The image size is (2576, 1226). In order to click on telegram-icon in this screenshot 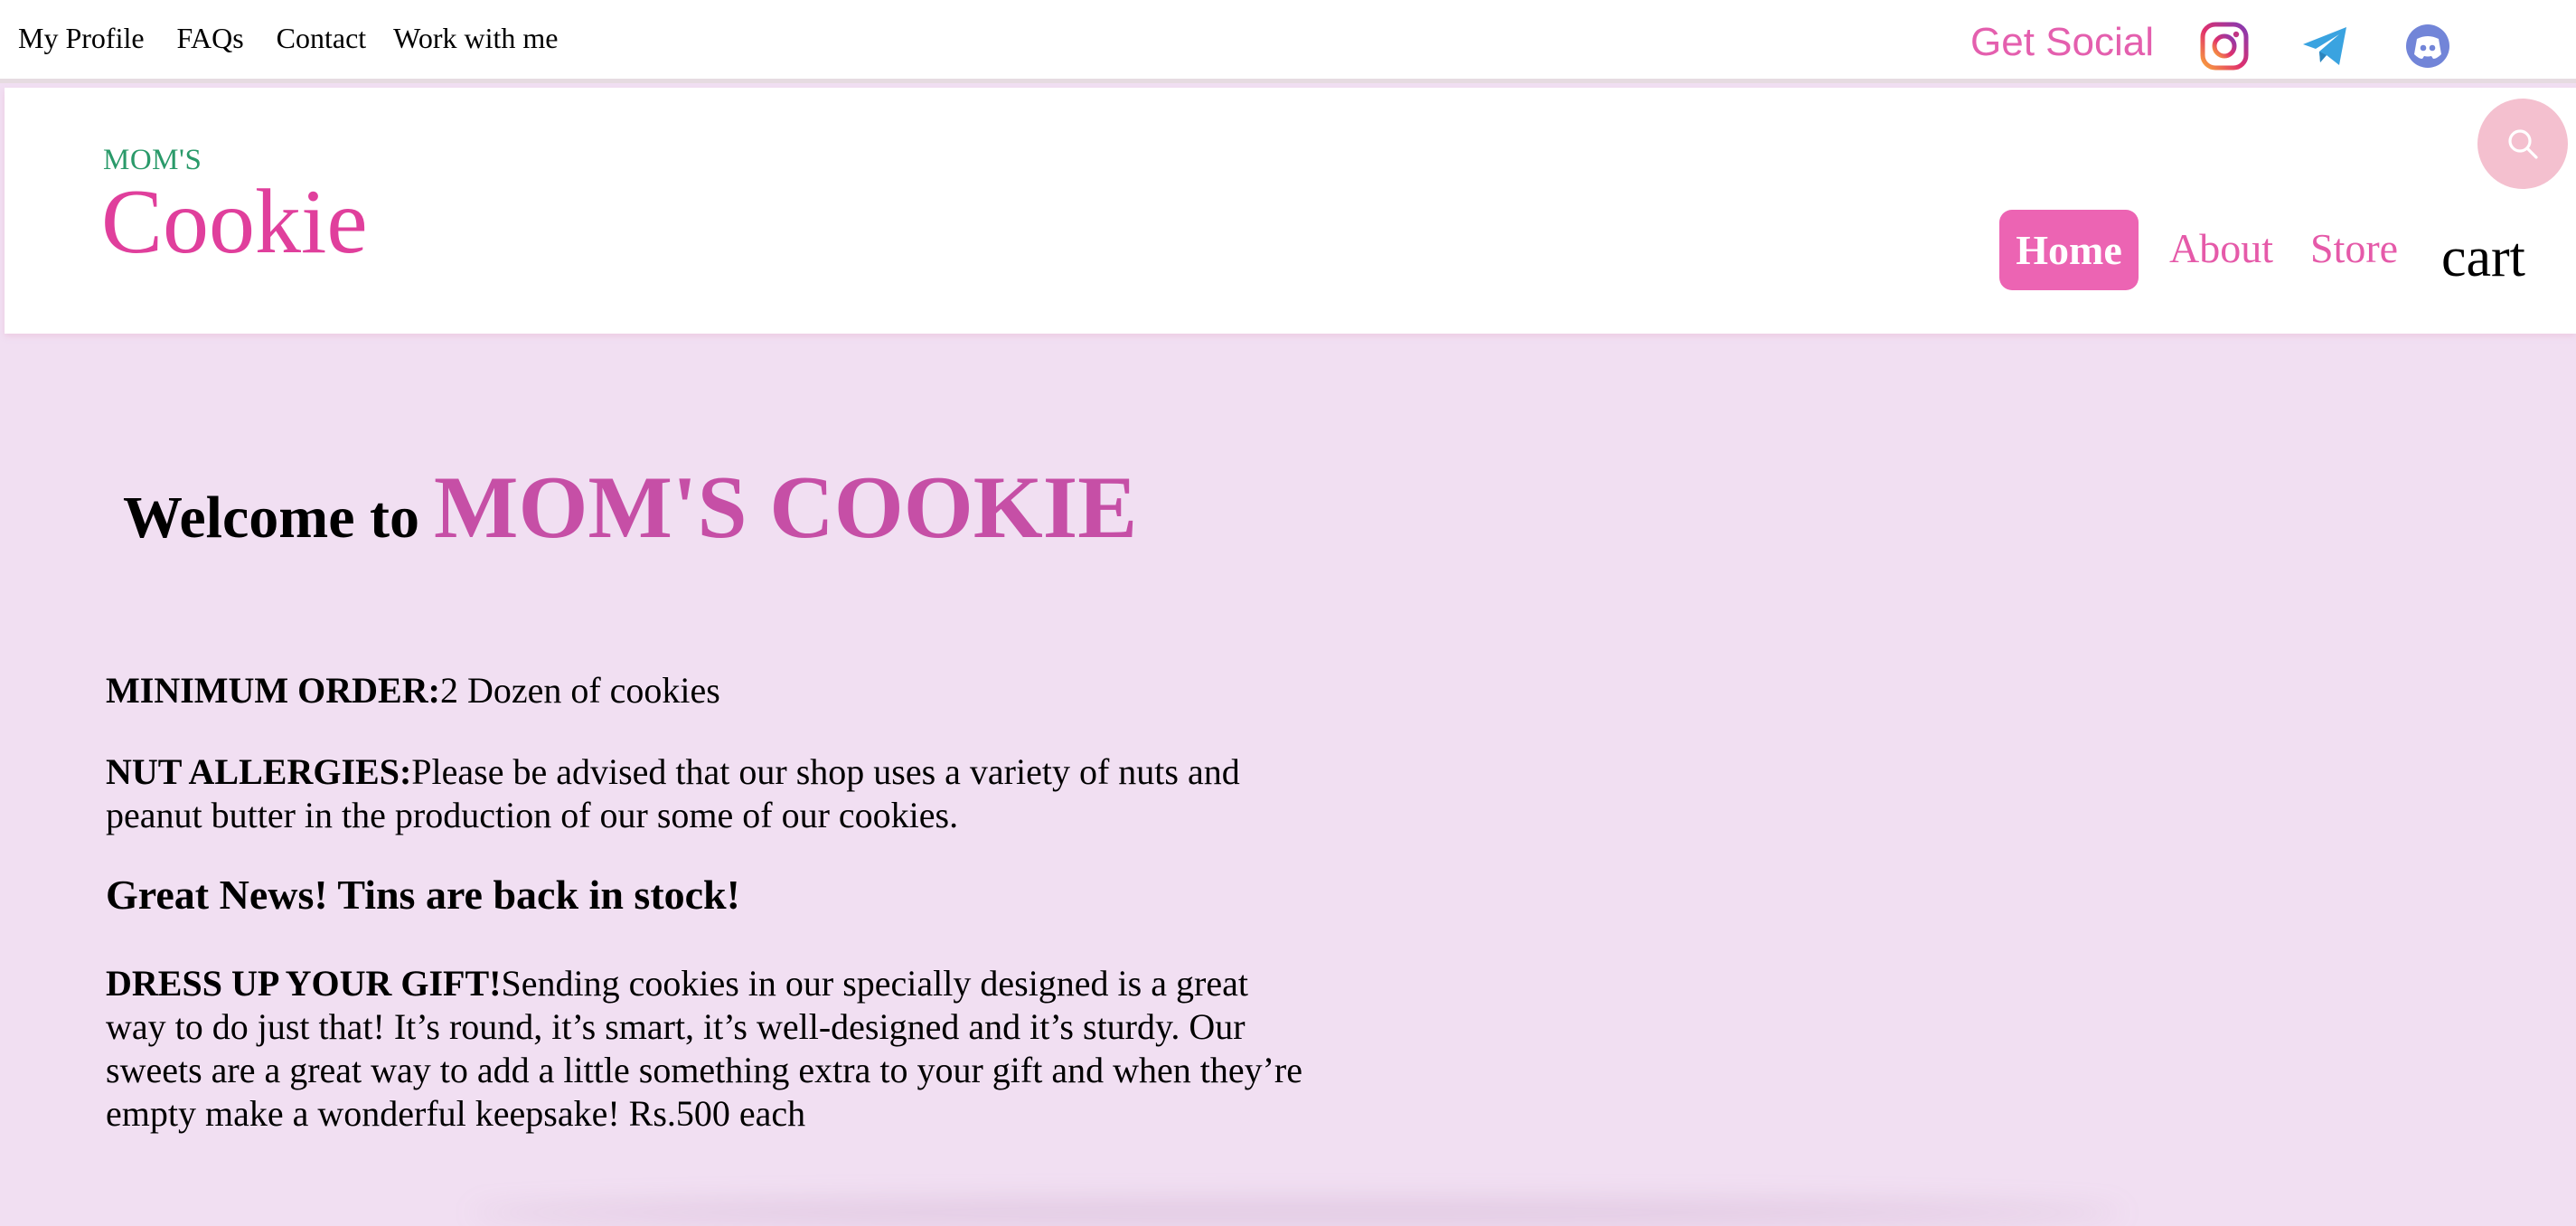, I will do `click(2325, 46)`.